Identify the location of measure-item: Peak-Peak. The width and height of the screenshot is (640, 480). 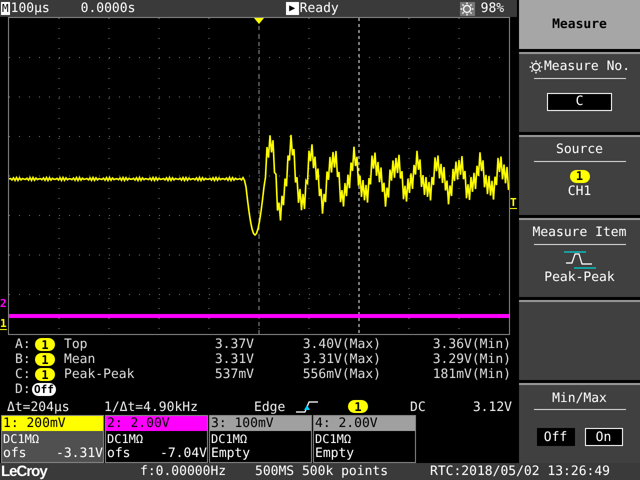
(100, 374).